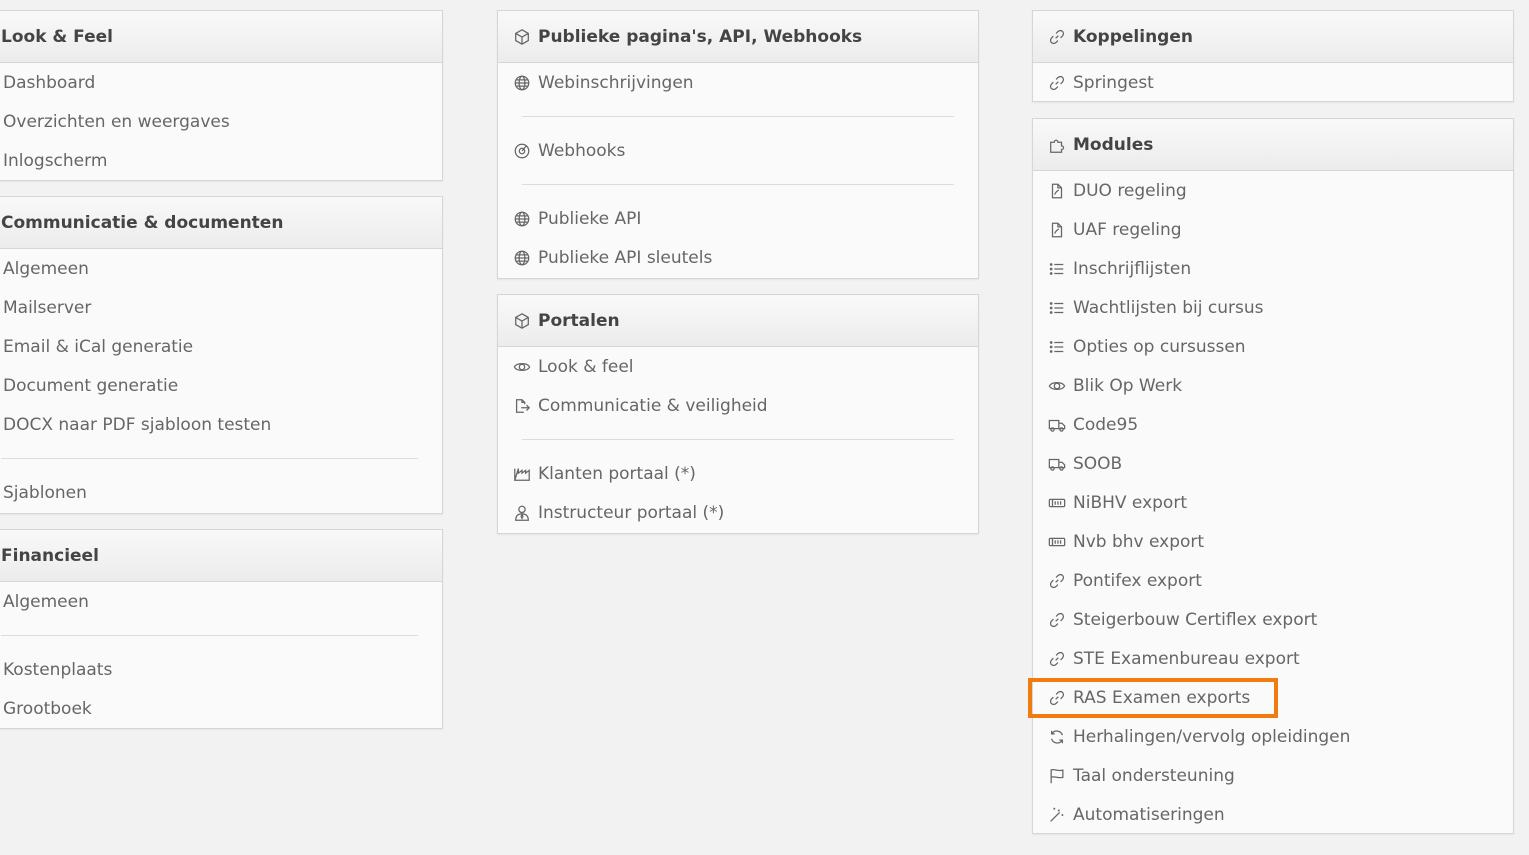 This screenshot has height=855, width=1529. I want to click on nav-item-webhooks: Webhooks, so click(738, 150).